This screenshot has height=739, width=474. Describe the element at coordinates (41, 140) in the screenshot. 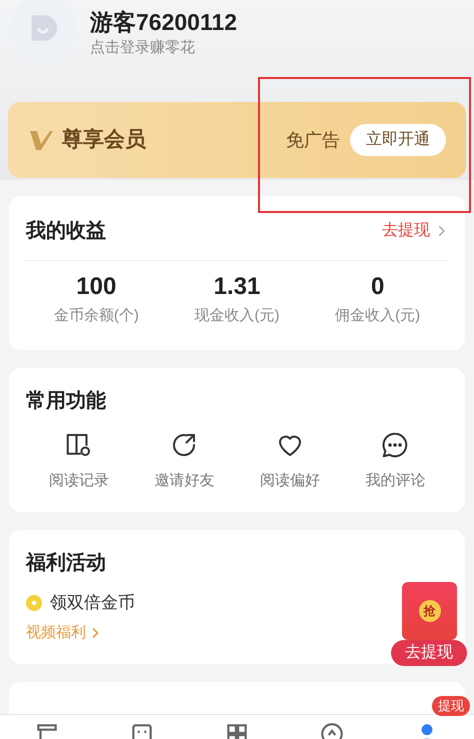

I see `v-logo-icon` at that location.